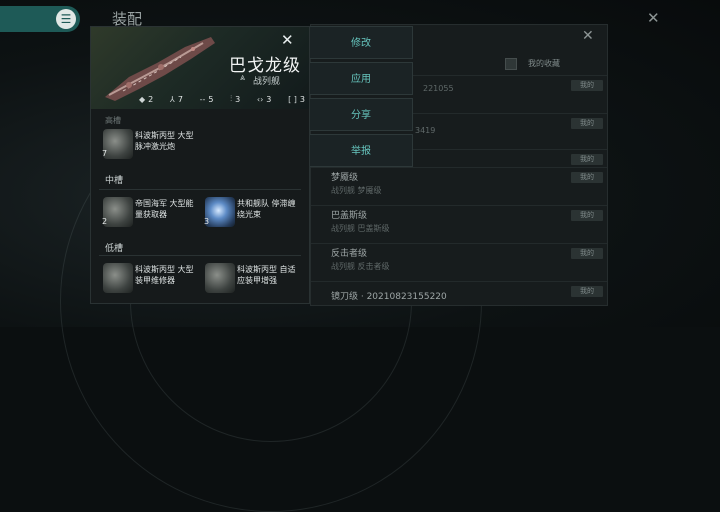  What do you see at coordinates (511, 64) in the screenshot?
I see `favorite-checkbox` at bounding box center [511, 64].